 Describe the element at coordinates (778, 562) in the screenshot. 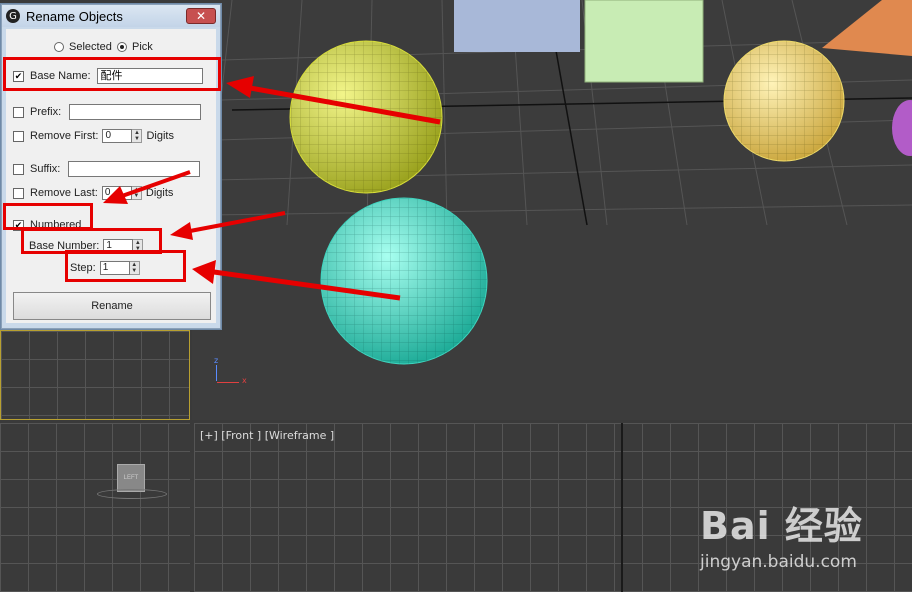

I see `watermark-url: jingyan.baidu.com` at that location.